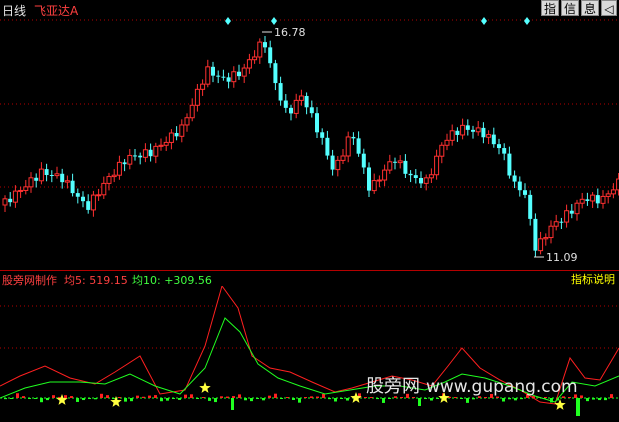 The height and width of the screenshot is (422, 619). Describe the element at coordinates (593, 279) in the screenshot. I see `indicator-help-link: 指标说明` at that location.